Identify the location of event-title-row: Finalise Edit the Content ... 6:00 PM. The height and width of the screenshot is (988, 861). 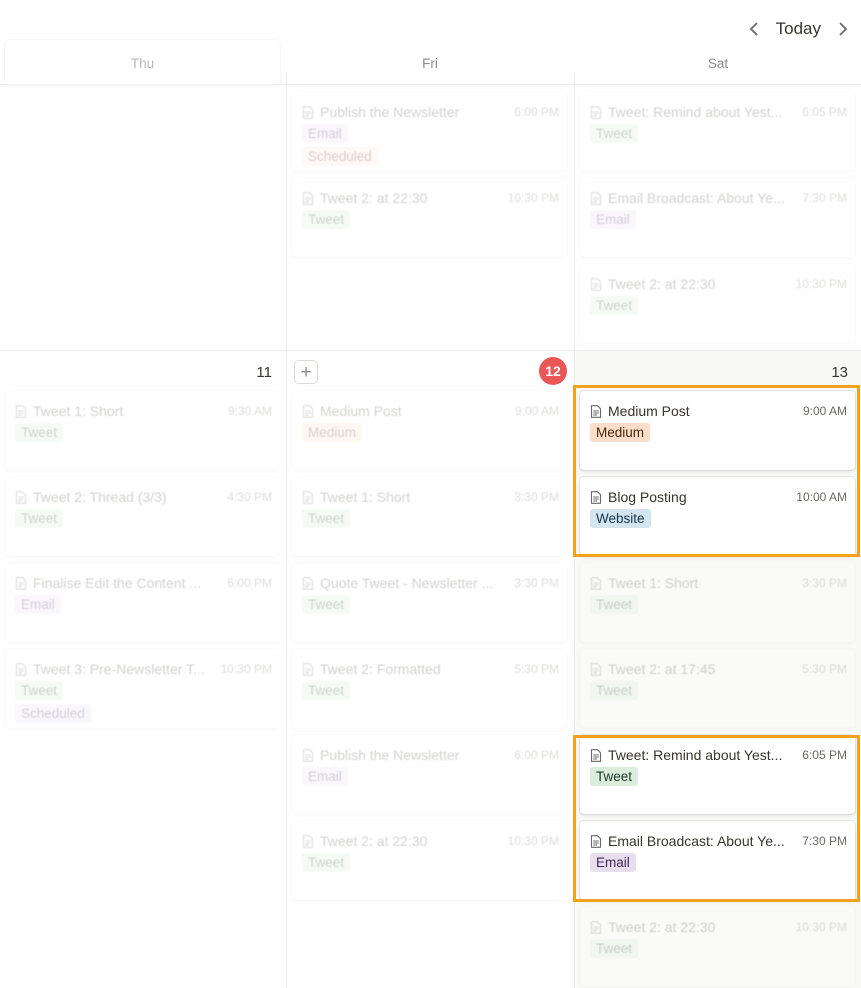
(143, 583).